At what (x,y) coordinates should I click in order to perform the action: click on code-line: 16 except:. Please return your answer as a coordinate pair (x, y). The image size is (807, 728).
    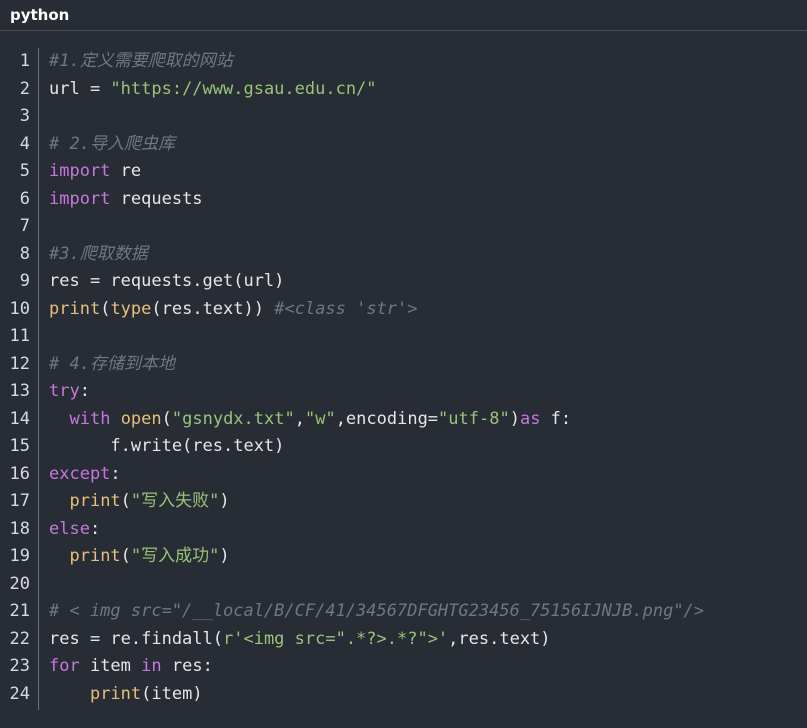
    Looking at the image, I should click on (403, 475).